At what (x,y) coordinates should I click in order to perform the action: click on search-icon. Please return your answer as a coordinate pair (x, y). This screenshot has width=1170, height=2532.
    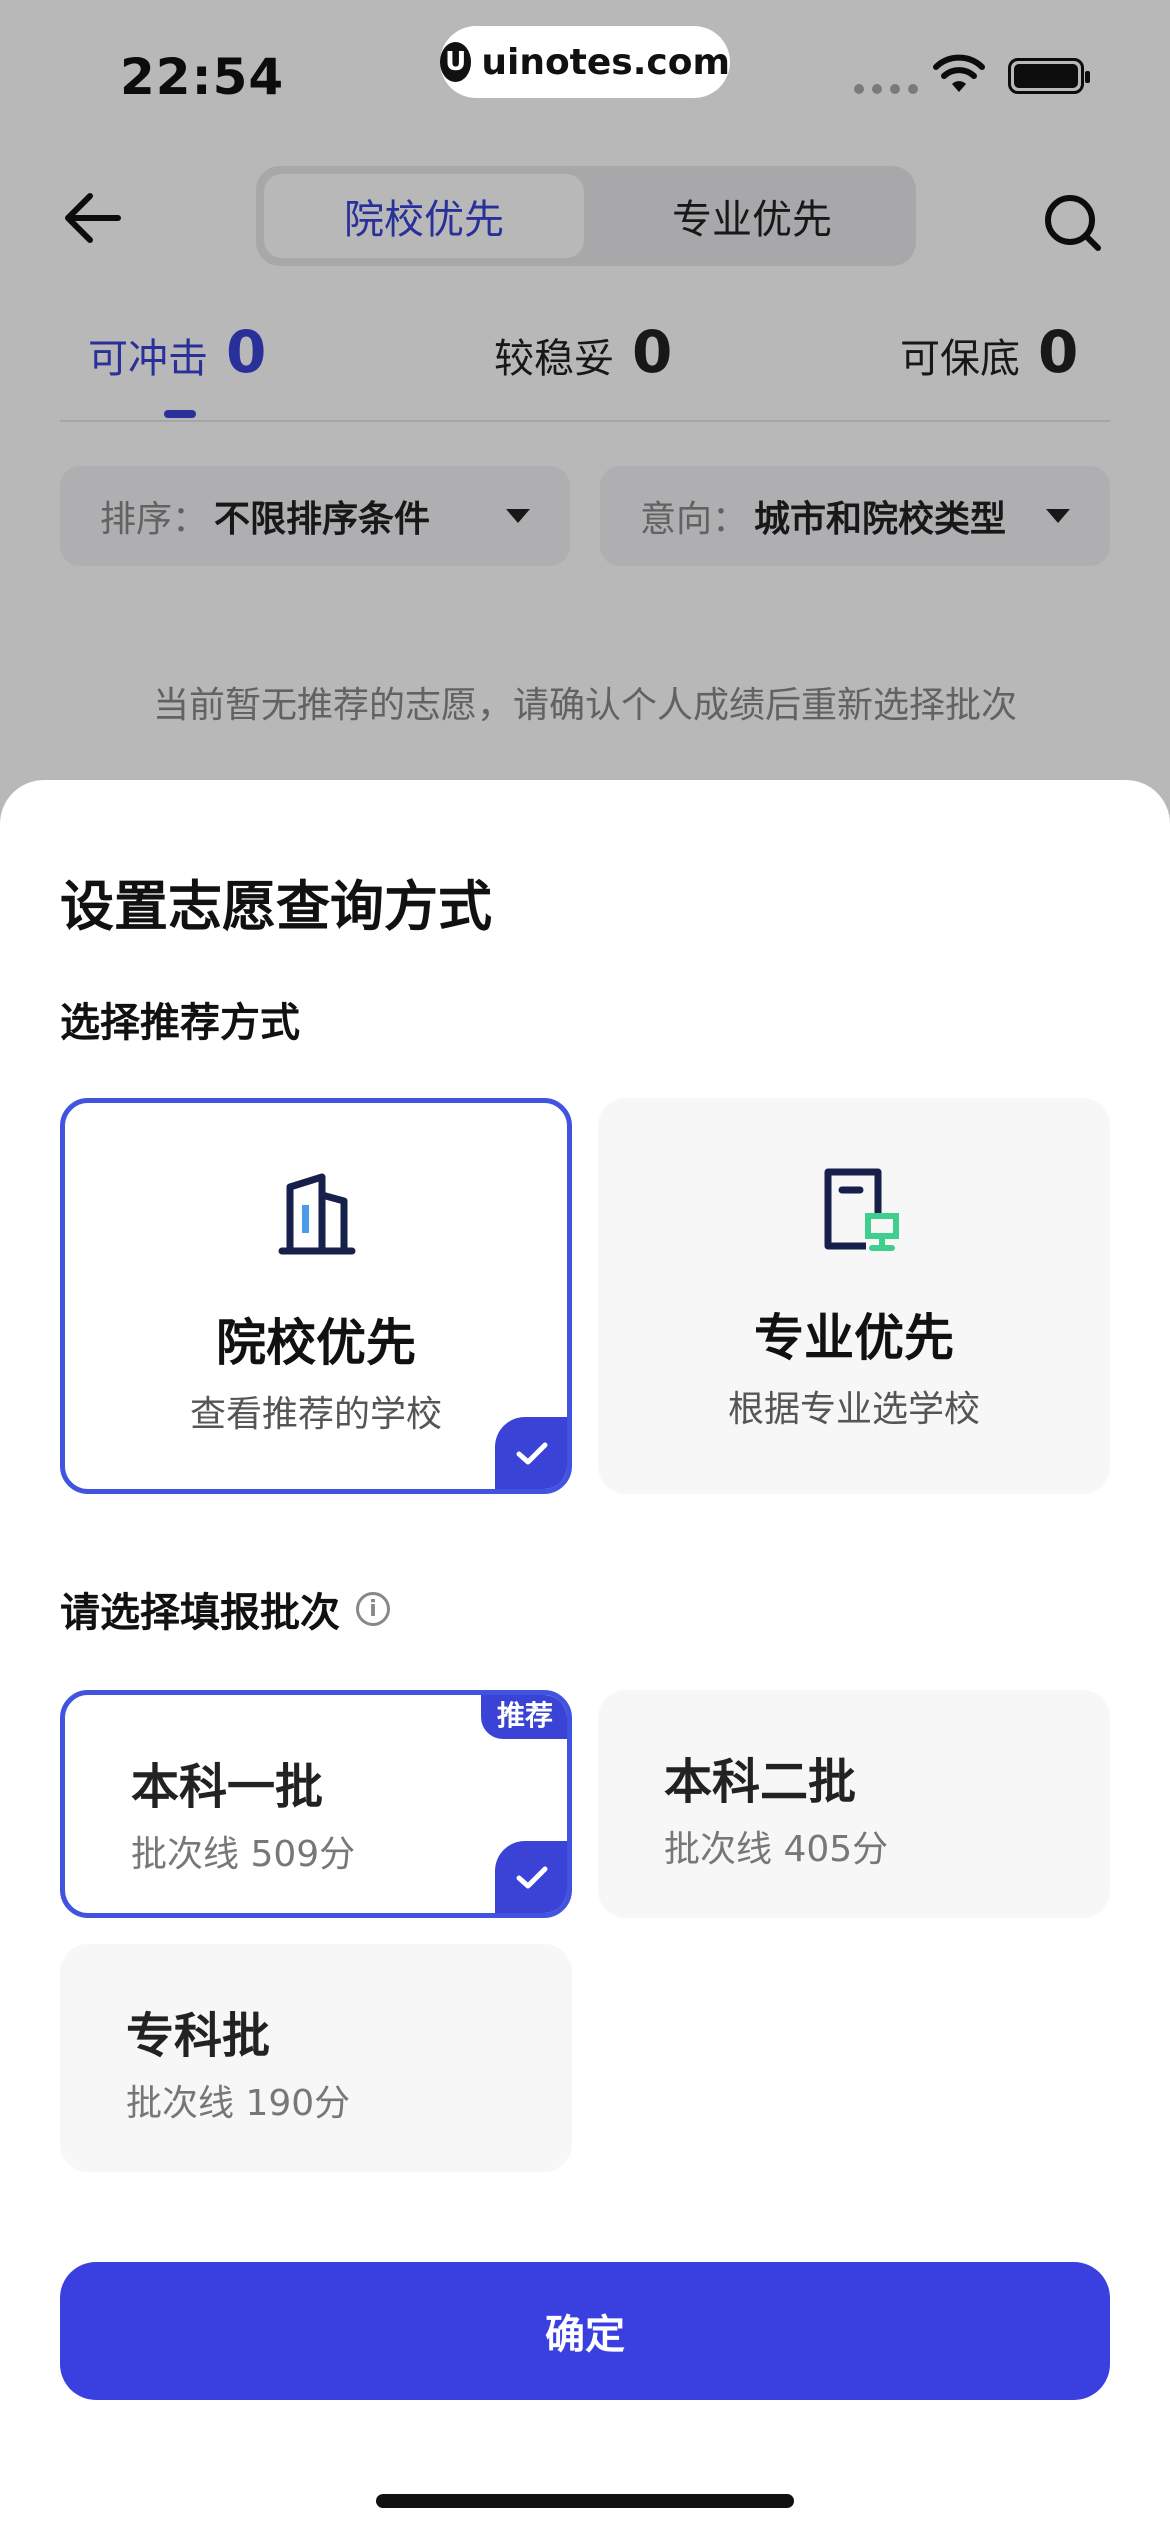
    Looking at the image, I should click on (1074, 224).